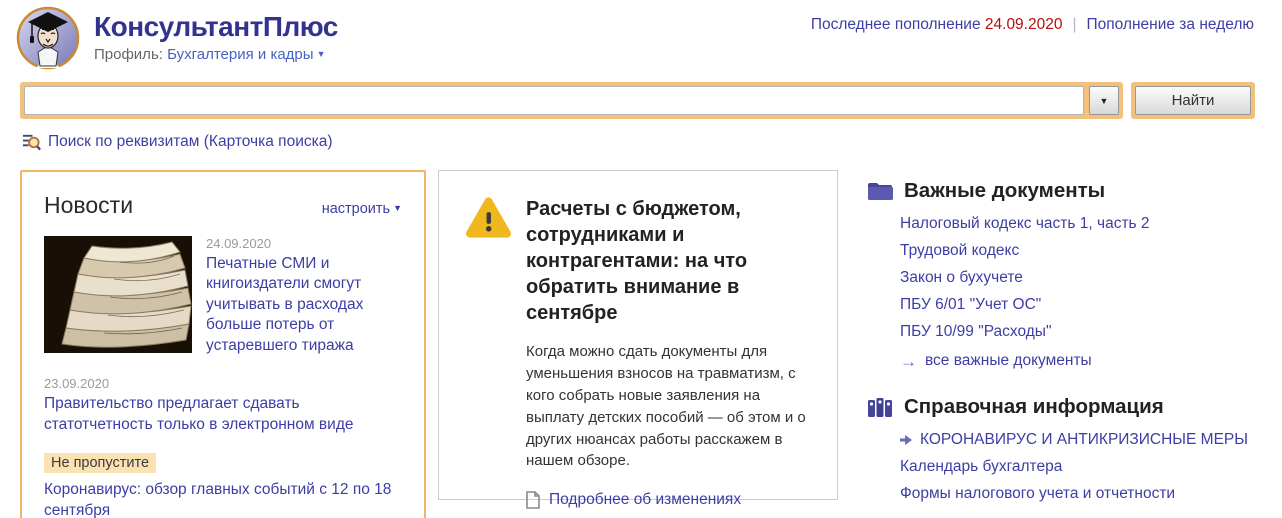  Describe the element at coordinates (895, 24) in the screenshot. I see `last-update-label: Последнее пополнение` at that location.